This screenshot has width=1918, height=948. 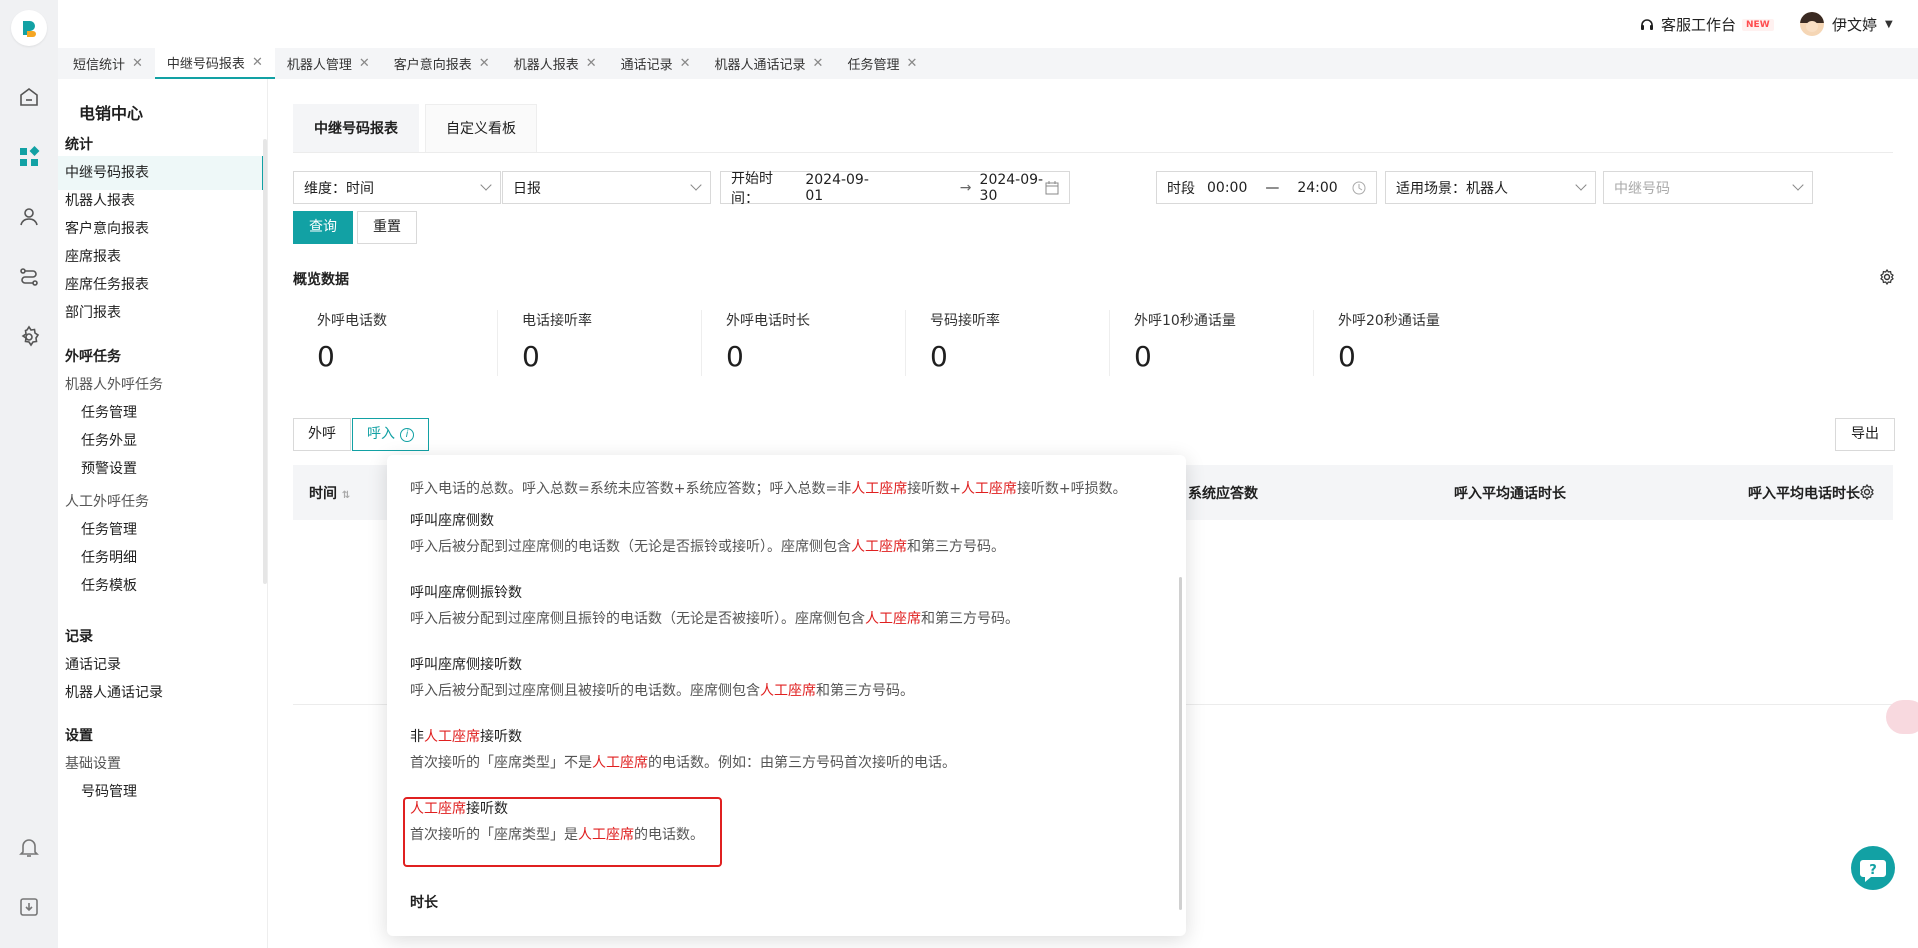 I want to click on menu-item: 机器人通话记录, so click(x=161, y=693).